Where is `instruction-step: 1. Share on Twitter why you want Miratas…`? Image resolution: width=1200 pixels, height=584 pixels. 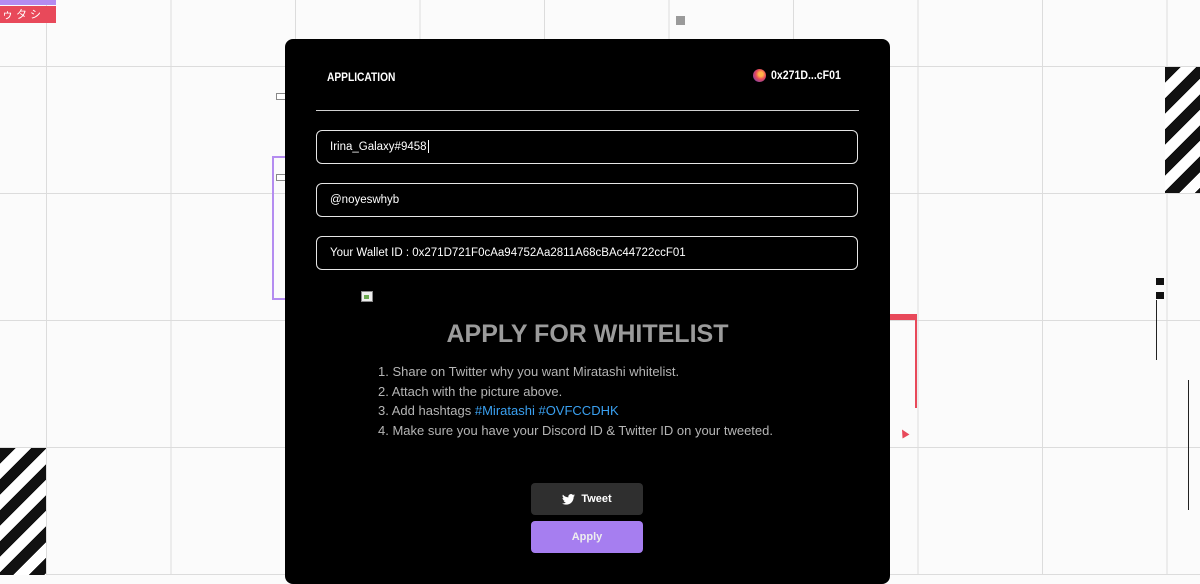
instruction-step: 1. Share on Twitter why you want Miratas… is located at coordinates (529, 371).